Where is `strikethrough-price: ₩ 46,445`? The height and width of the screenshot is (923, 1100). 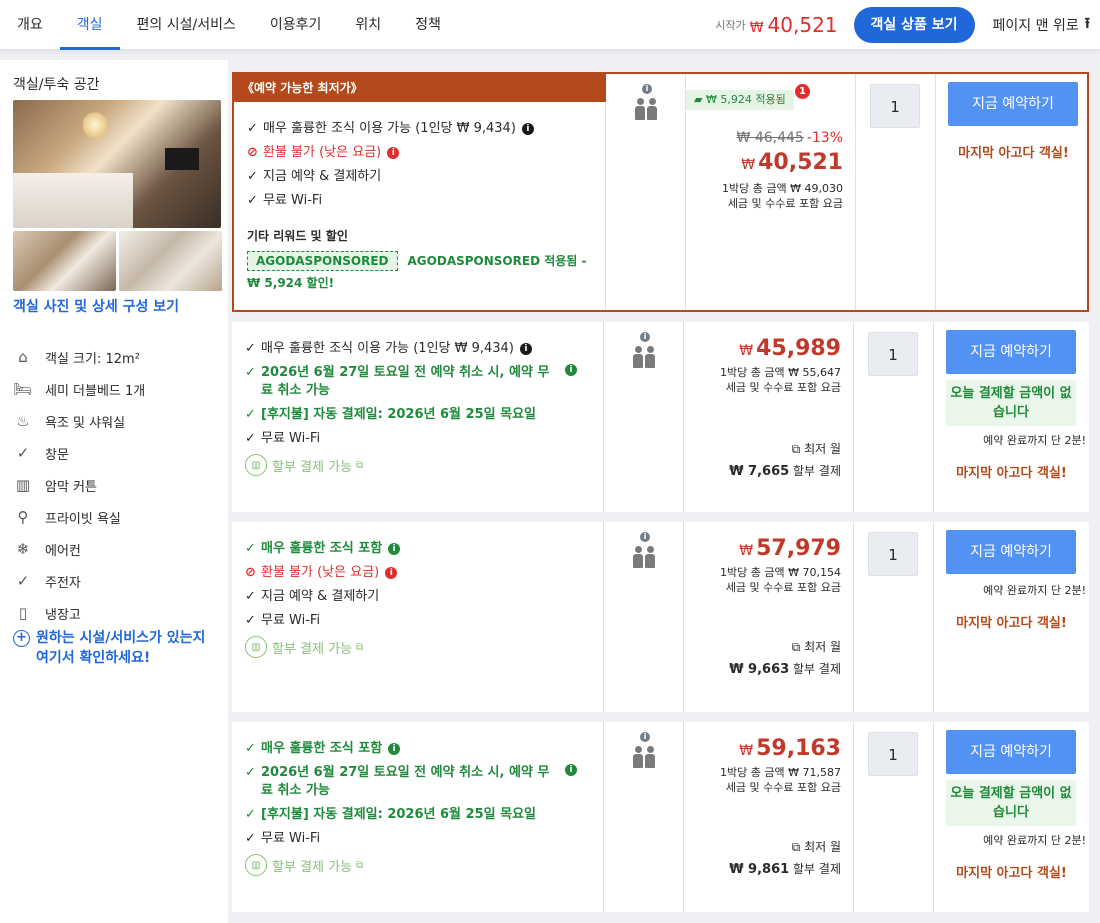
strikethrough-price: ₩ 46,445 is located at coordinates (770, 138).